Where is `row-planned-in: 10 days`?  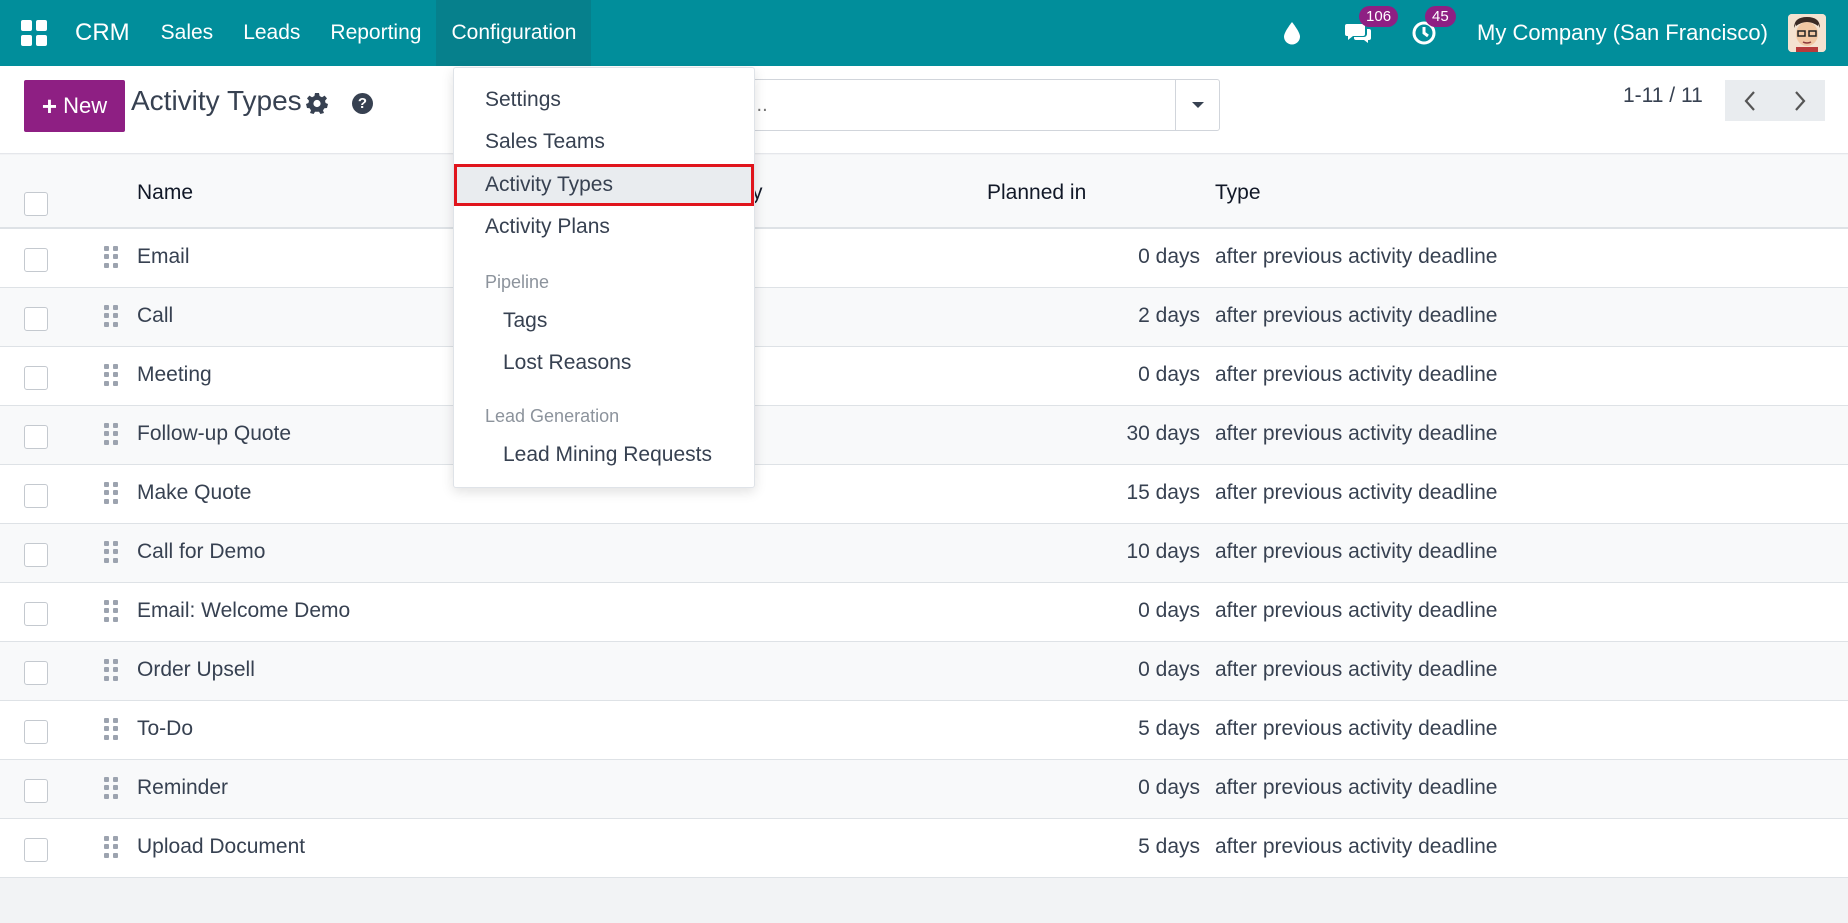
row-planned-in: 10 days is located at coordinates (1163, 551).